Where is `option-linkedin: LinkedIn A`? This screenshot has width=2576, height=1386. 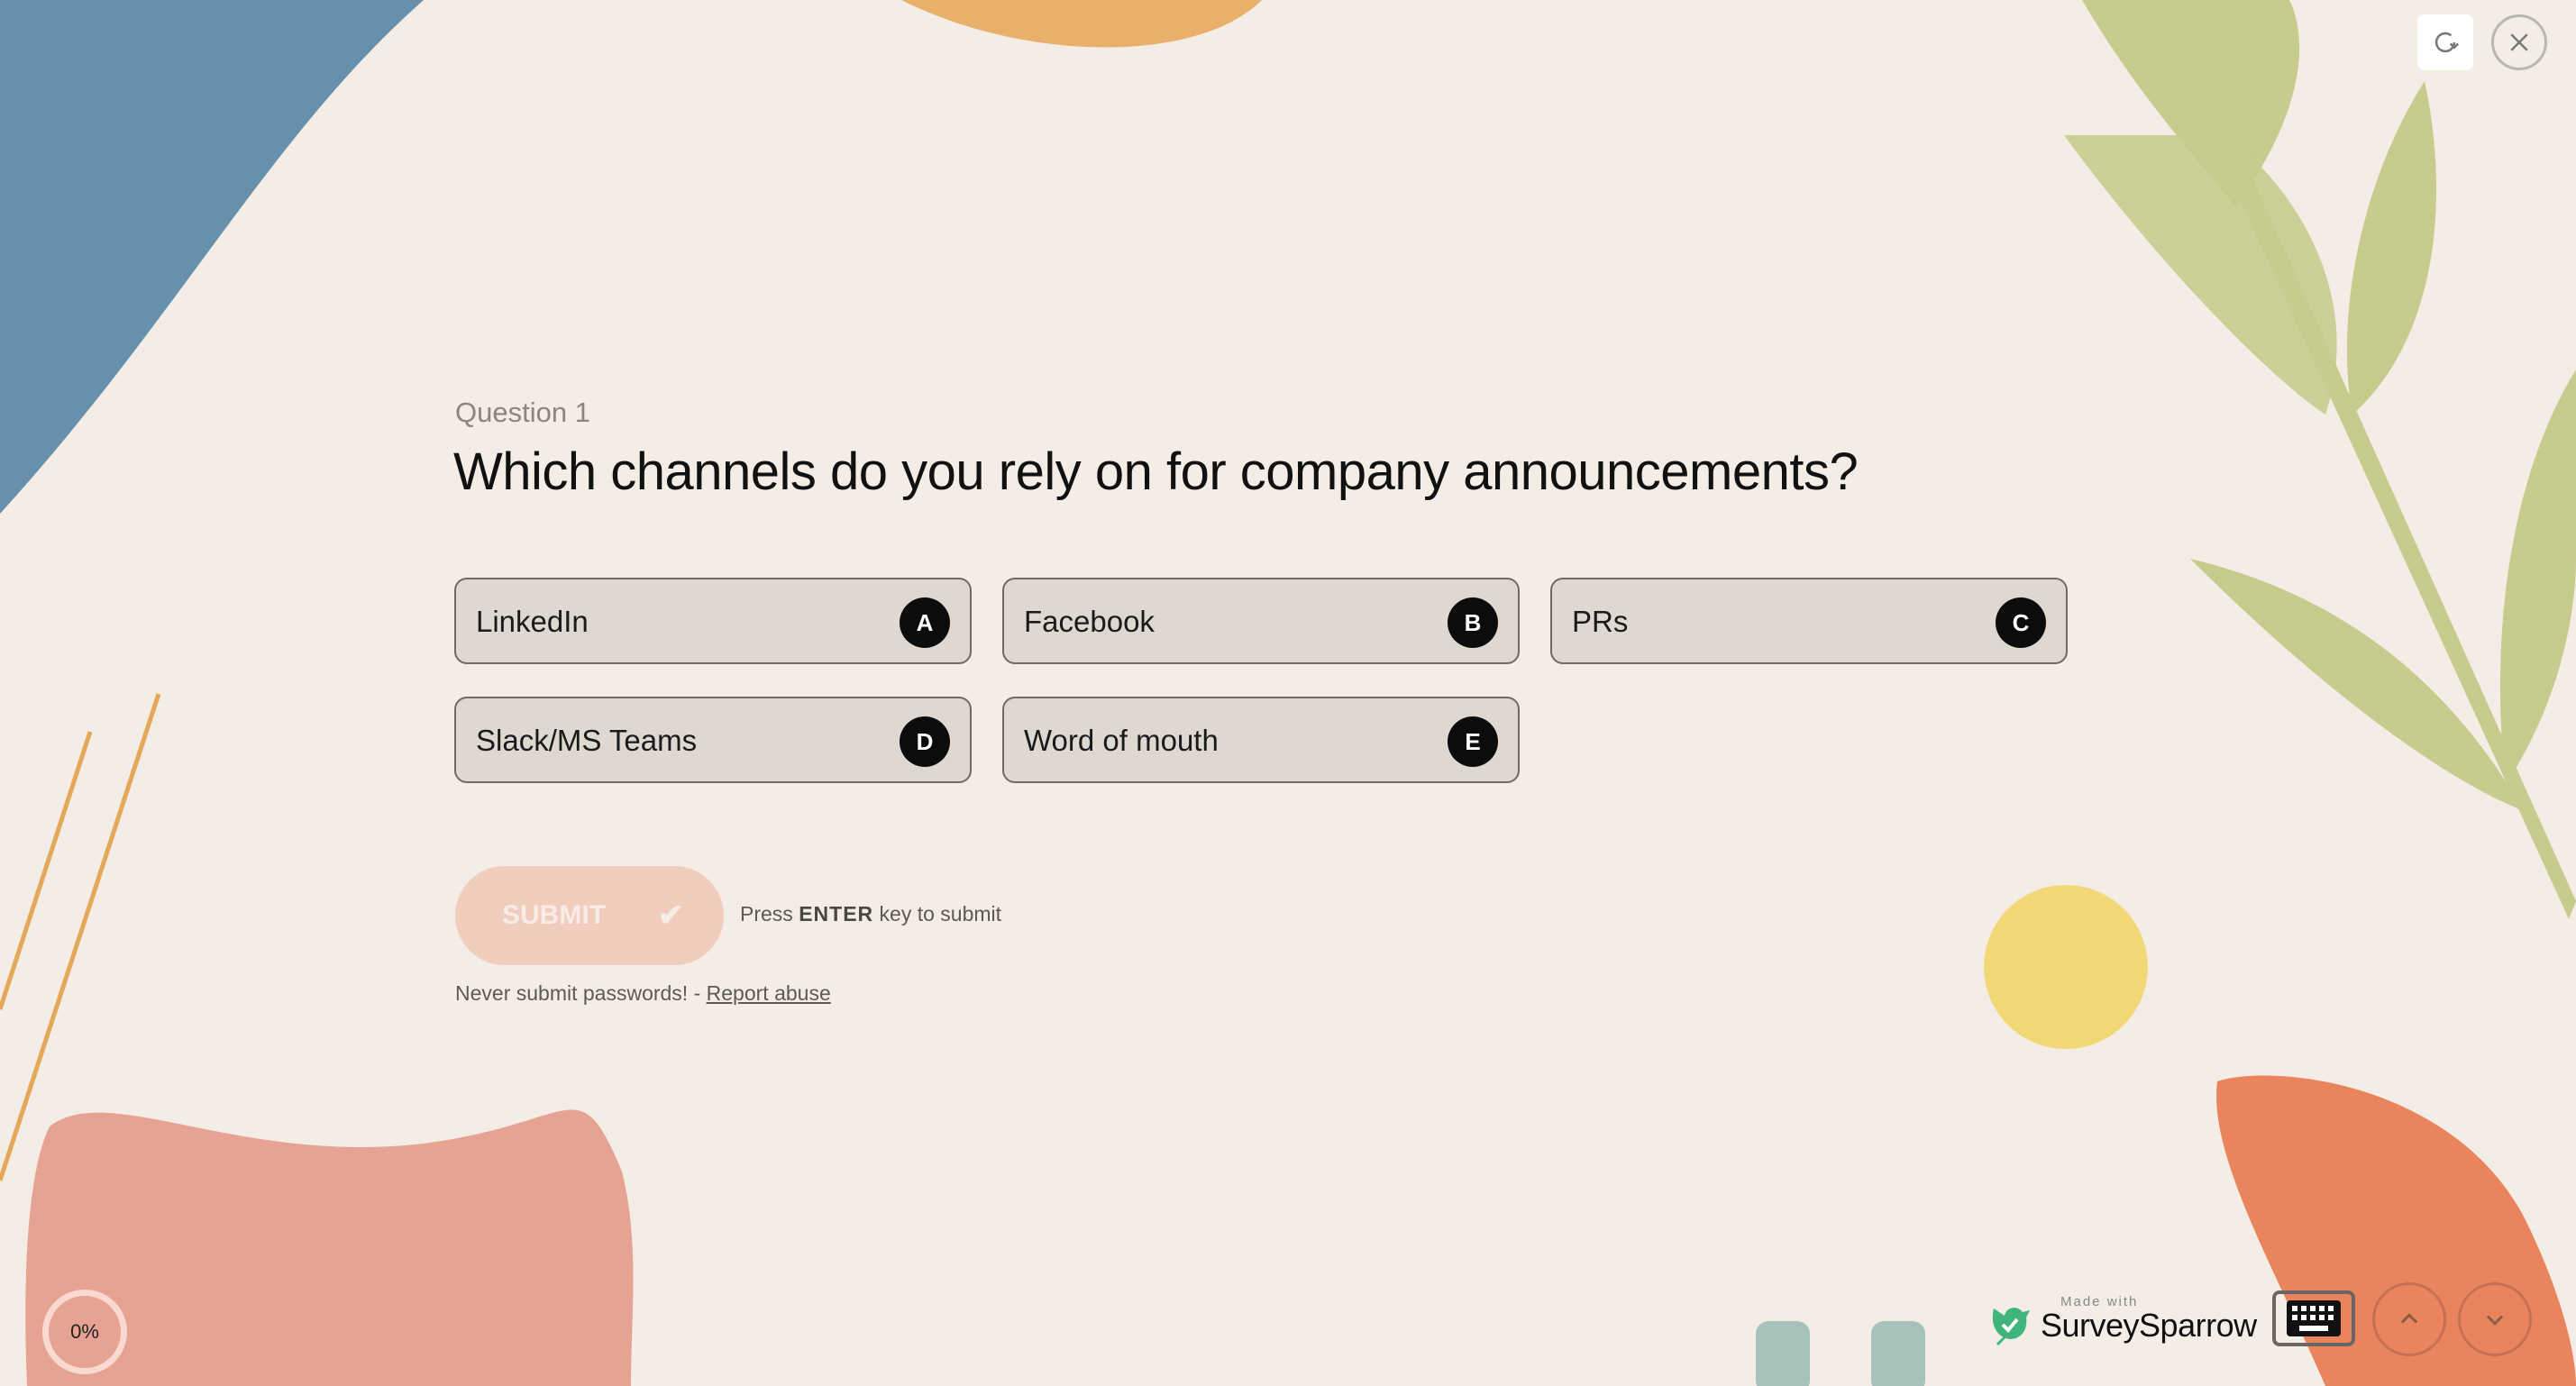 option-linkedin: LinkedIn A is located at coordinates (713, 621).